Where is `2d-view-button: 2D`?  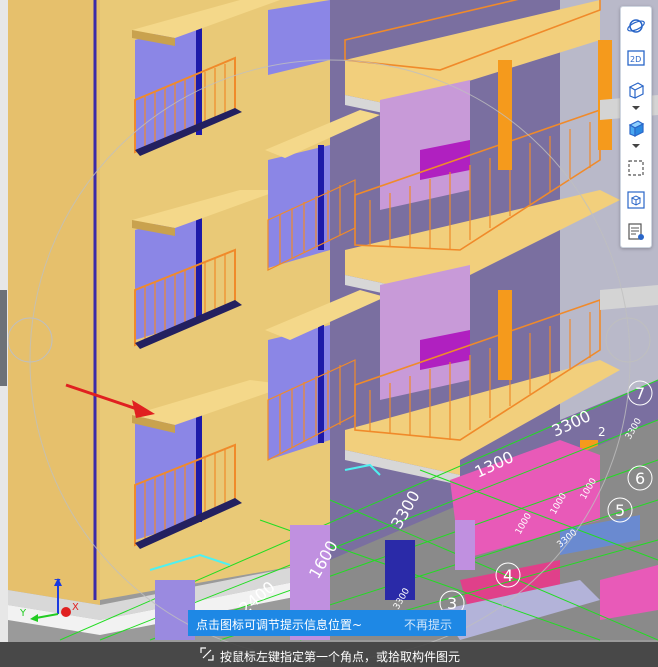 2d-view-button: 2D is located at coordinates (636, 58).